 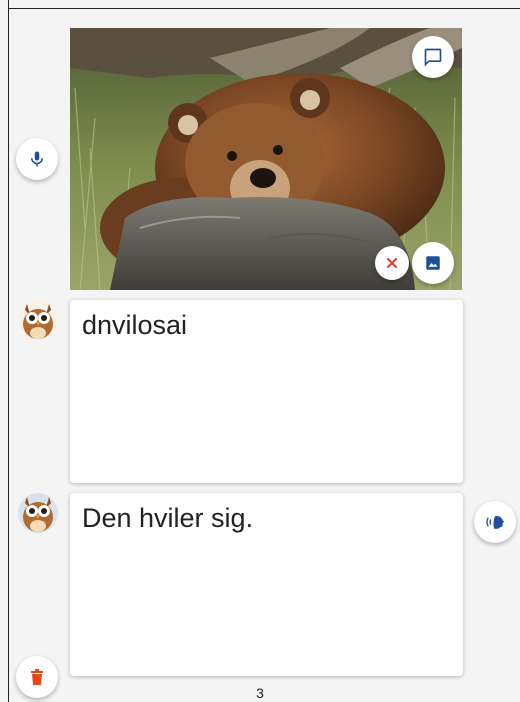 What do you see at coordinates (168, 518) in the screenshot?
I see `translation-text: Den hviler sig.` at bounding box center [168, 518].